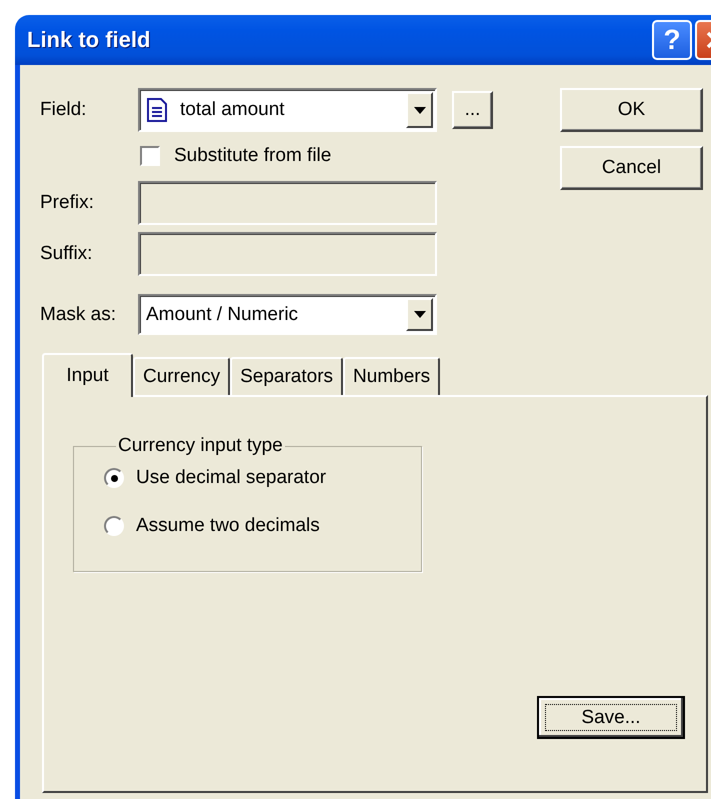  I want to click on field-label: Field:, so click(64, 110).